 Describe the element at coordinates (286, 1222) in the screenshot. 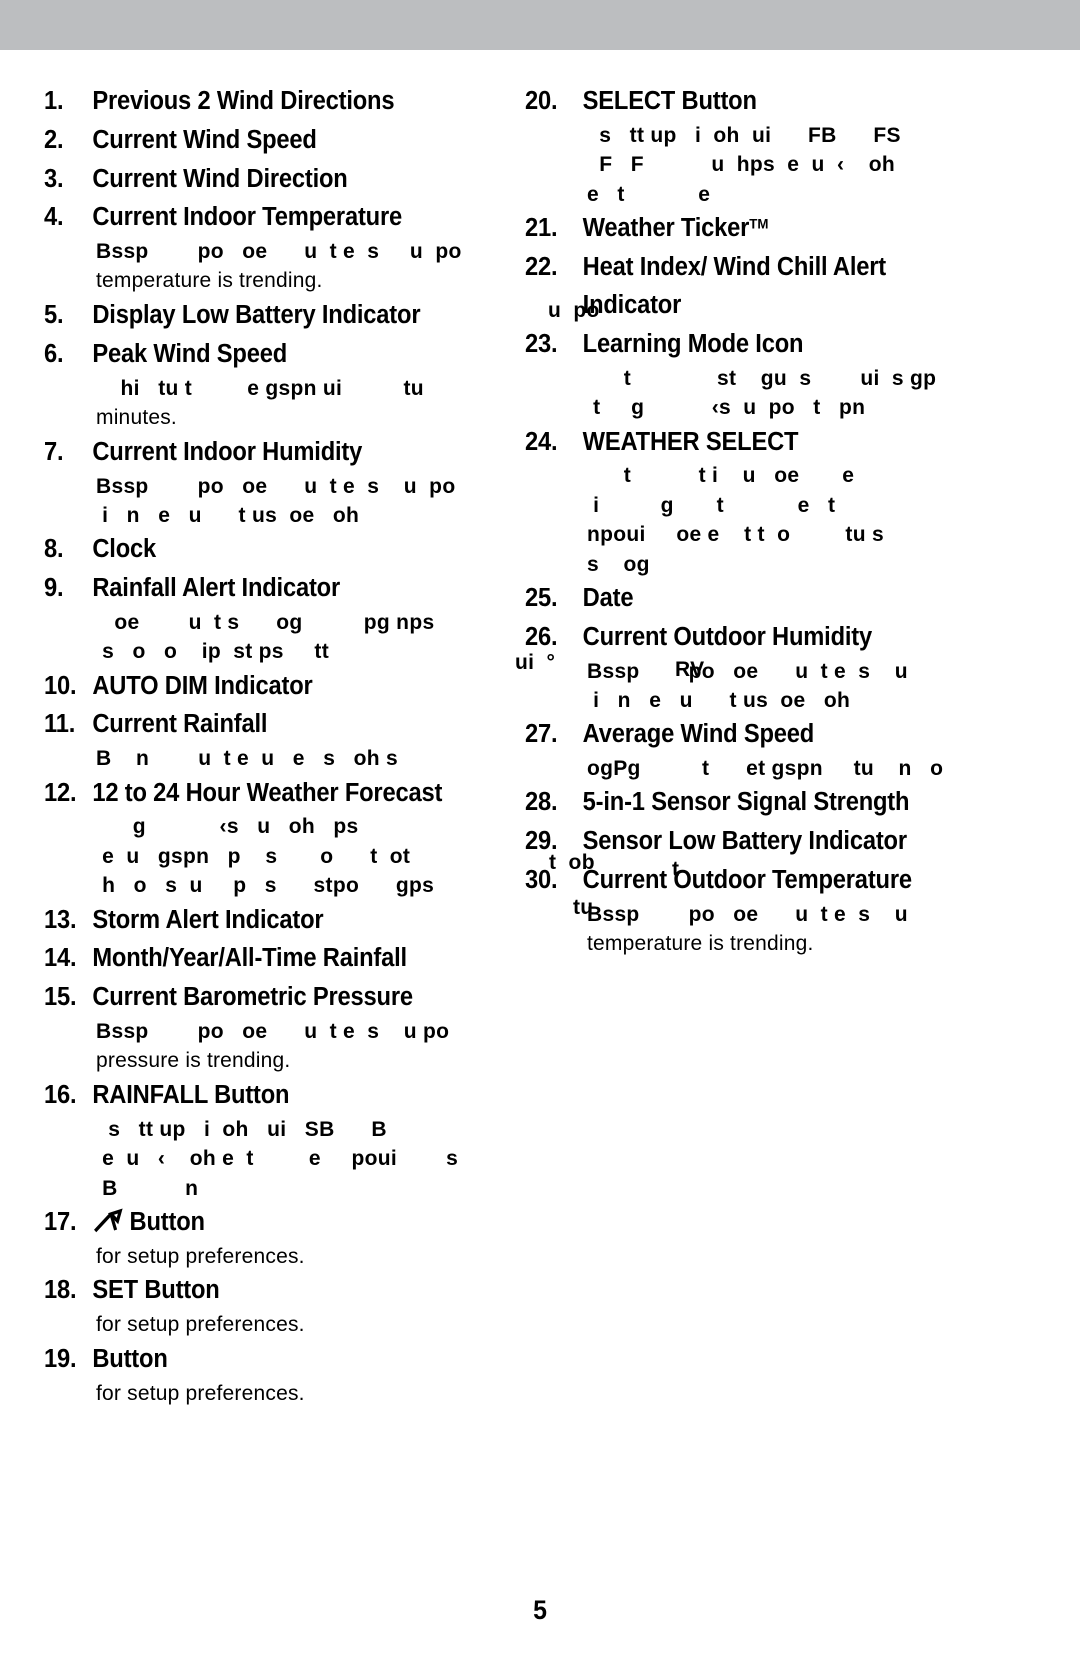

I see `legend-entry-title: Button` at that location.